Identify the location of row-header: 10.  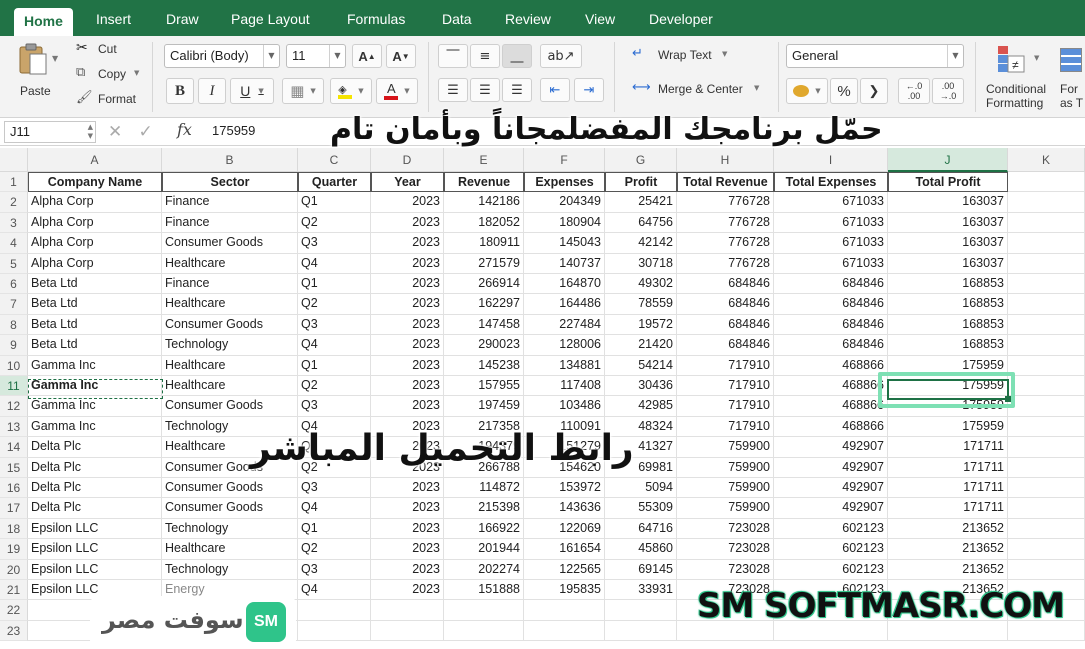
(14, 365).